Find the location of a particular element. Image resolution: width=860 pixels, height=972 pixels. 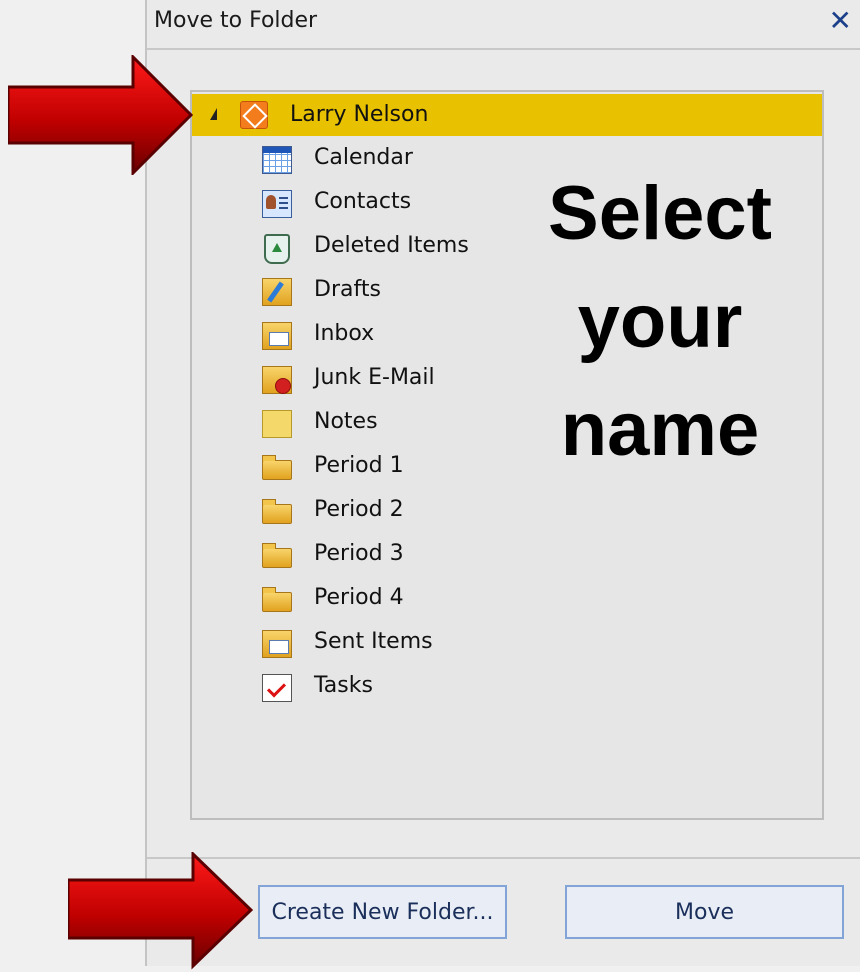

move-button: Move is located at coordinates (704, 912).